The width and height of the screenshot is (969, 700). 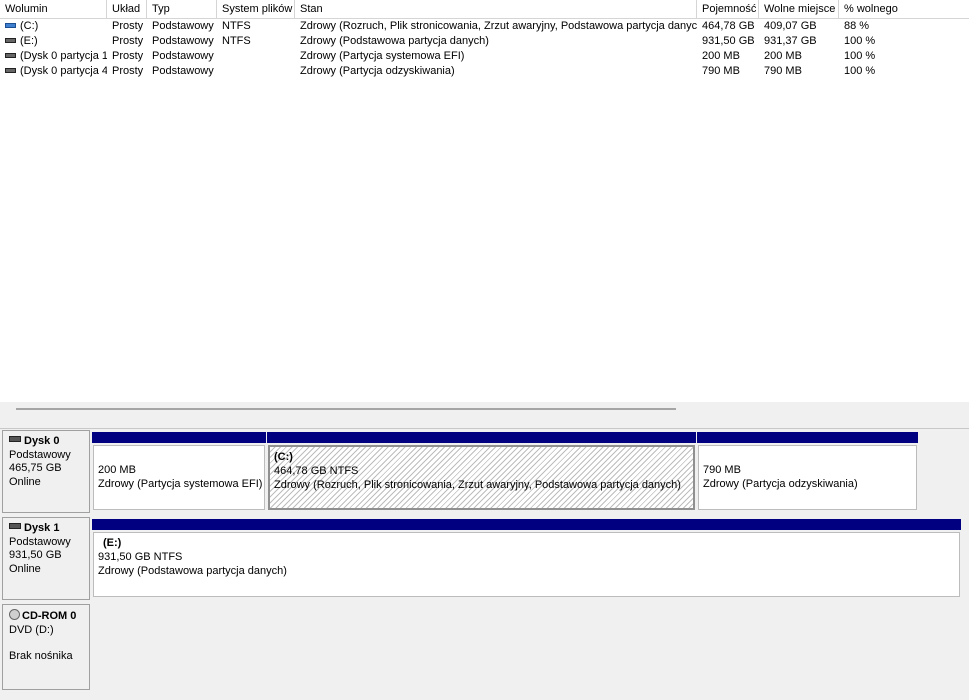 What do you see at coordinates (42, 441) in the screenshot?
I see `disk-name: Dysk 0` at bounding box center [42, 441].